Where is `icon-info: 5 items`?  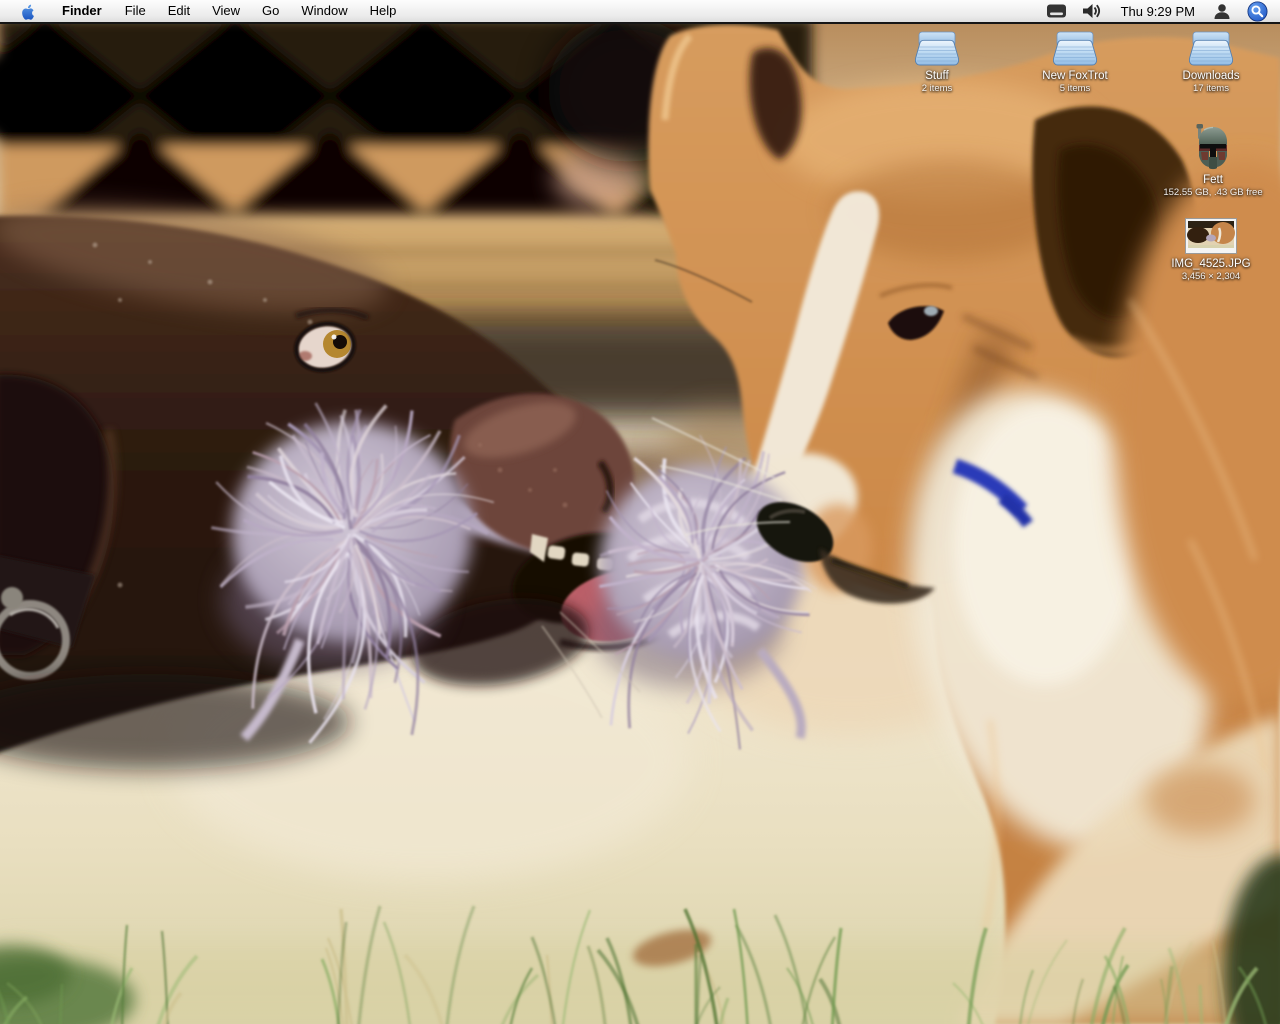 icon-info: 5 items is located at coordinates (1075, 88).